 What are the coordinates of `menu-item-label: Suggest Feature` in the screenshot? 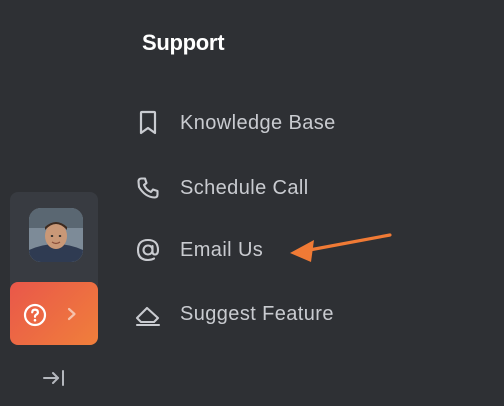 It's located at (257, 313).